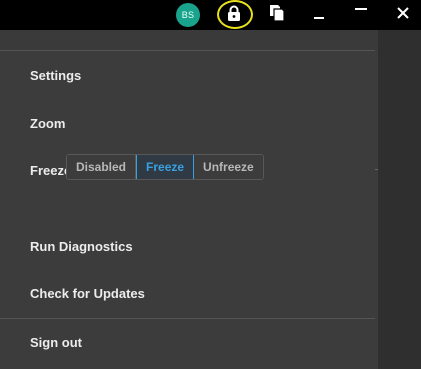 This screenshot has height=369, width=421. Describe the element at coordinates (189, 40) in the screenshot. I see `menu-header-strip` at that location.